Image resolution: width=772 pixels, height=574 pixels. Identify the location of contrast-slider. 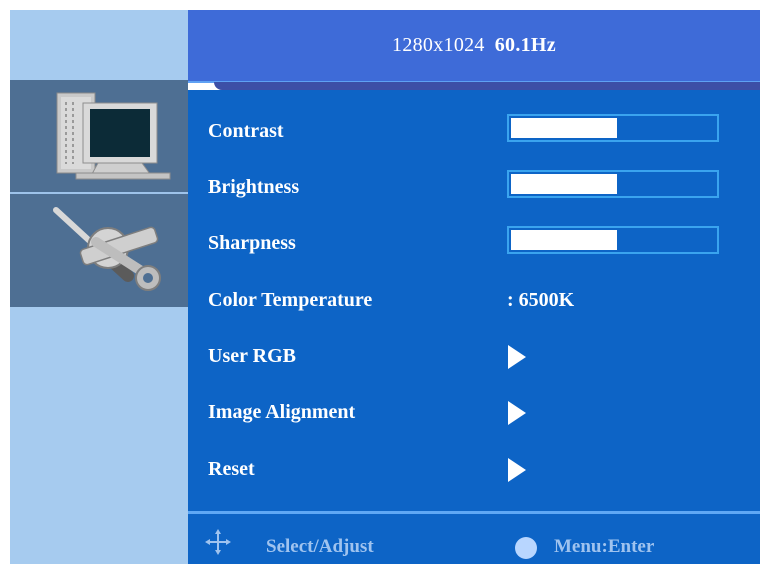
(613, 128).